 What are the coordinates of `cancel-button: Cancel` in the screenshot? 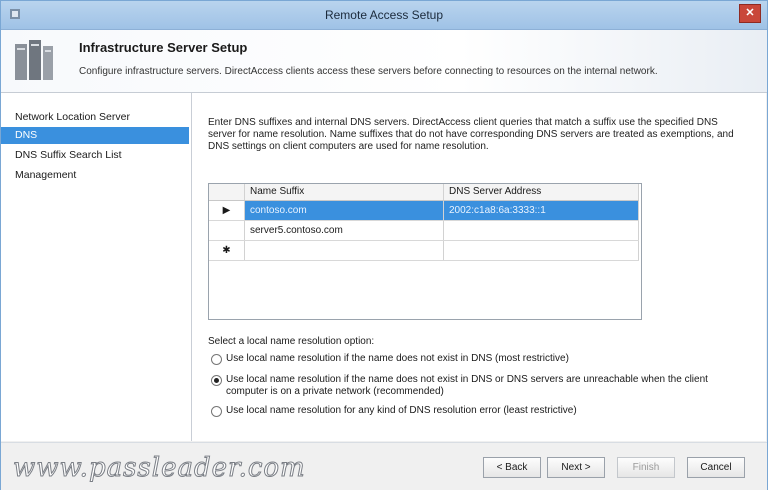 It's located at (716, 467).